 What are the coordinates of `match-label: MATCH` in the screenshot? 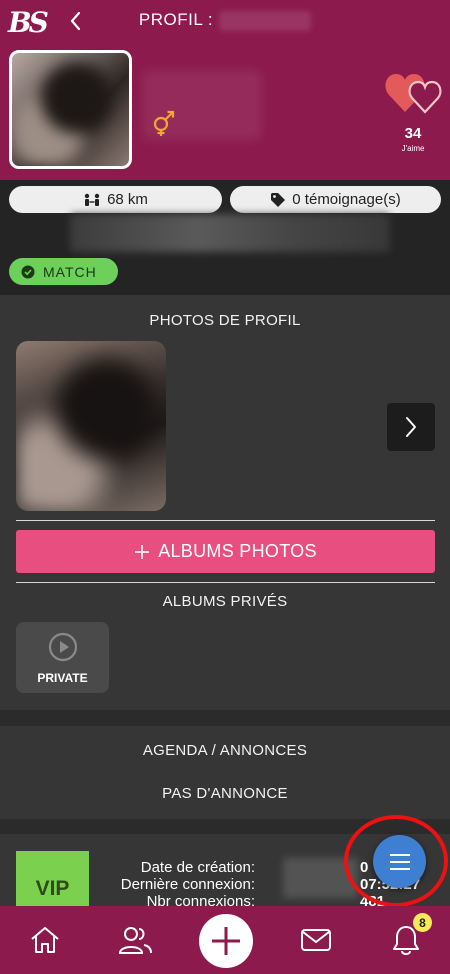 It's located at (70, 271).